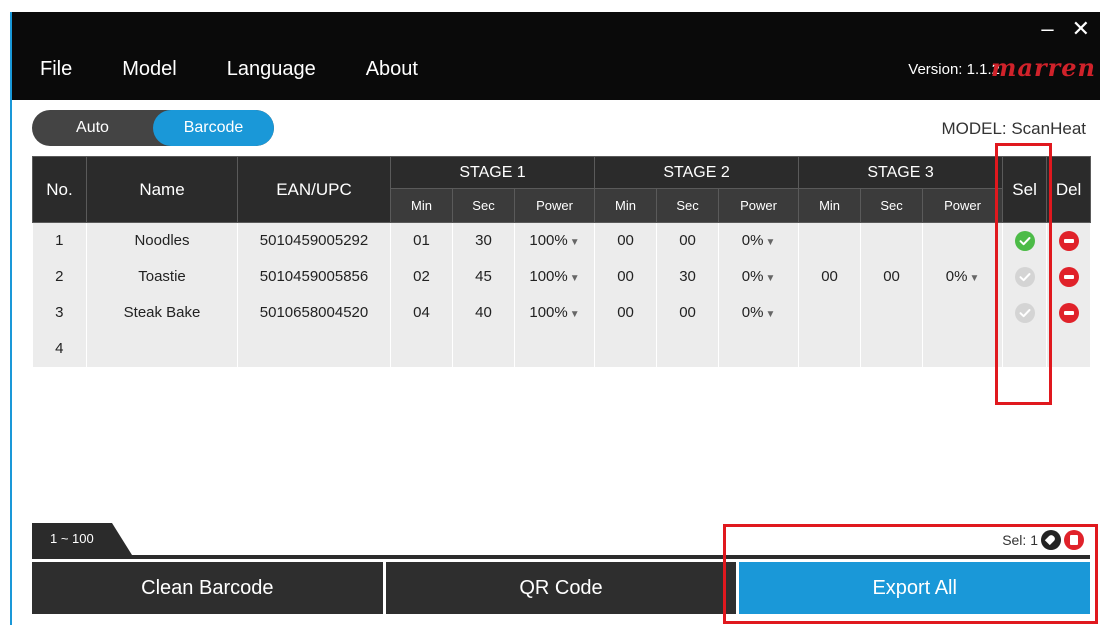 Image resolution: width=1100 pixels, height=625 pixels. I want to click on header-s1-sec: Sec, so click(483, 205).